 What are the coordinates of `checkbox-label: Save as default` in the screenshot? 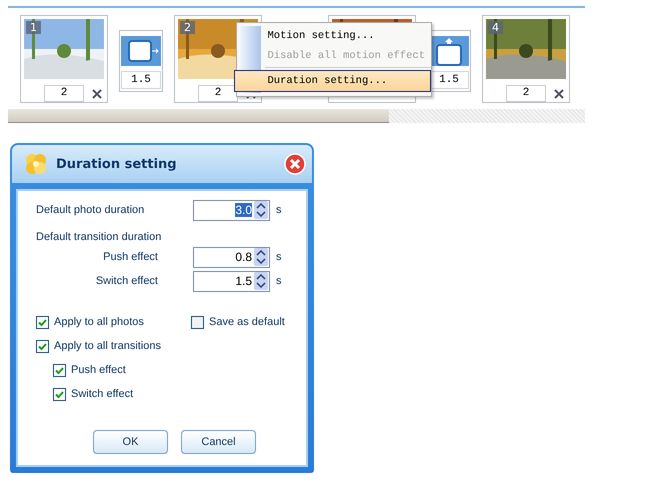 It's located at (247, 322).